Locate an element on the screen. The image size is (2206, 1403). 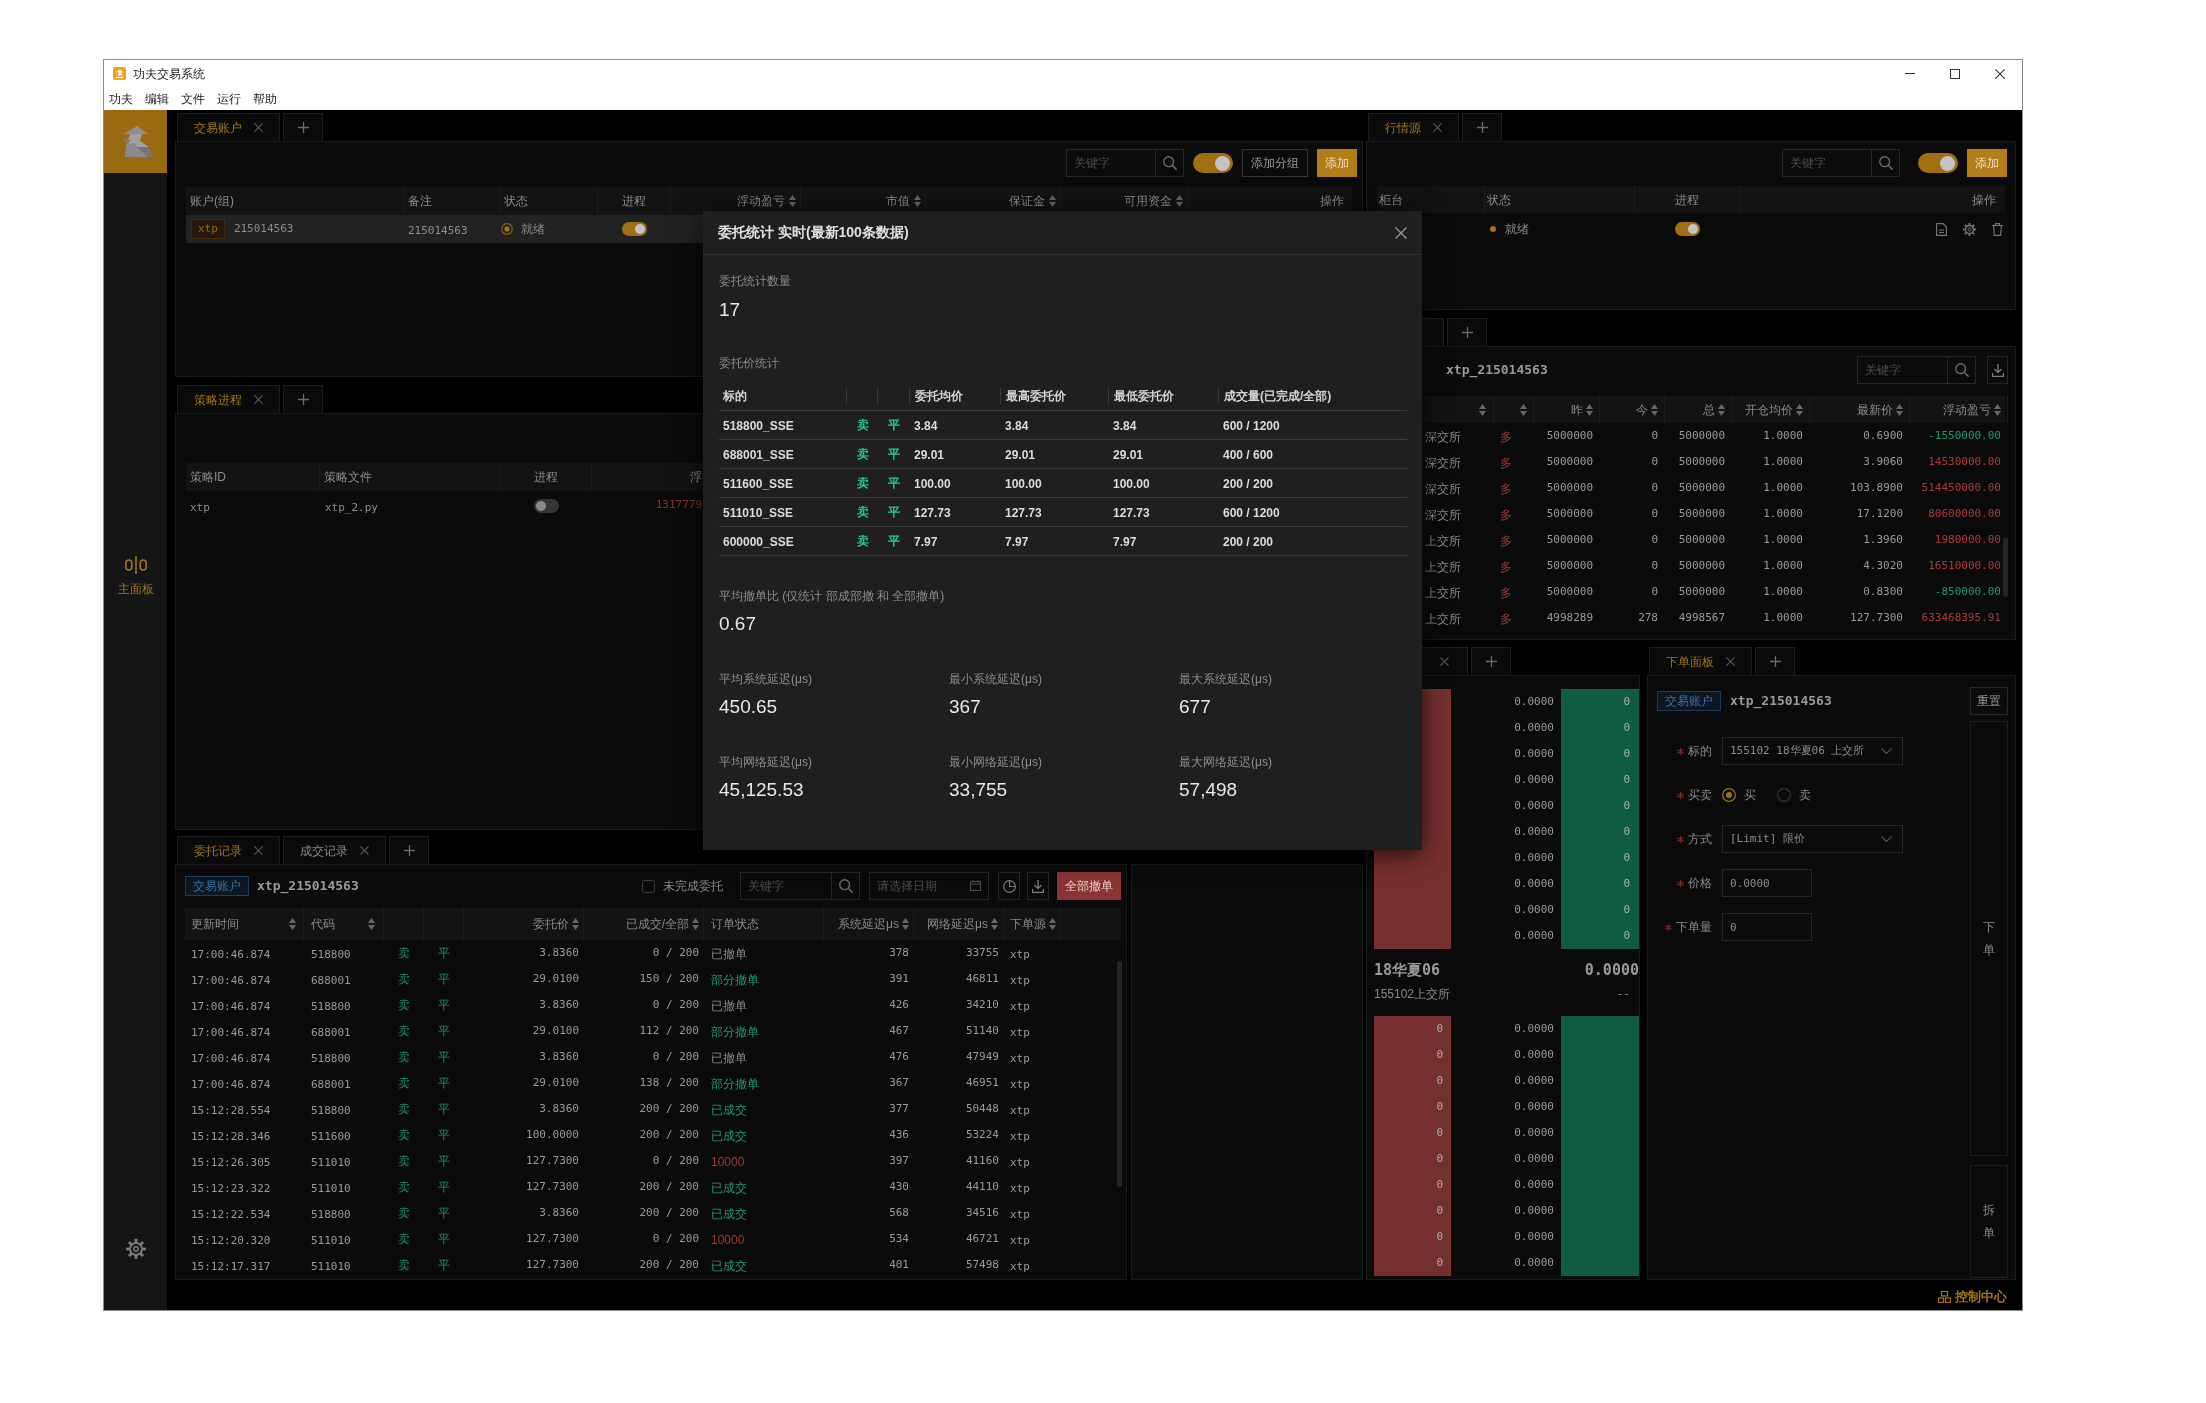
table-cell: 688001_SSE is located at coordinates (758, 455).